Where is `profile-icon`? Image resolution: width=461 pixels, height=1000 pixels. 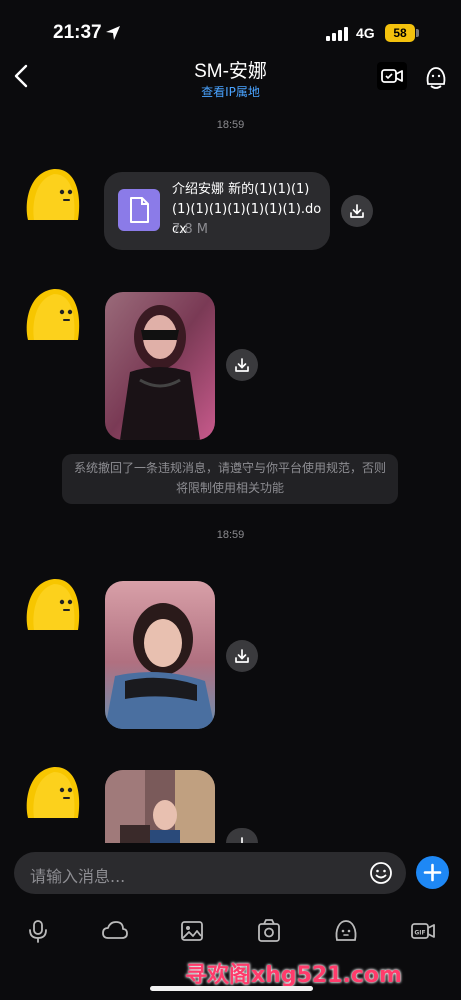 profile-icon is located at coordinates (436, 77).